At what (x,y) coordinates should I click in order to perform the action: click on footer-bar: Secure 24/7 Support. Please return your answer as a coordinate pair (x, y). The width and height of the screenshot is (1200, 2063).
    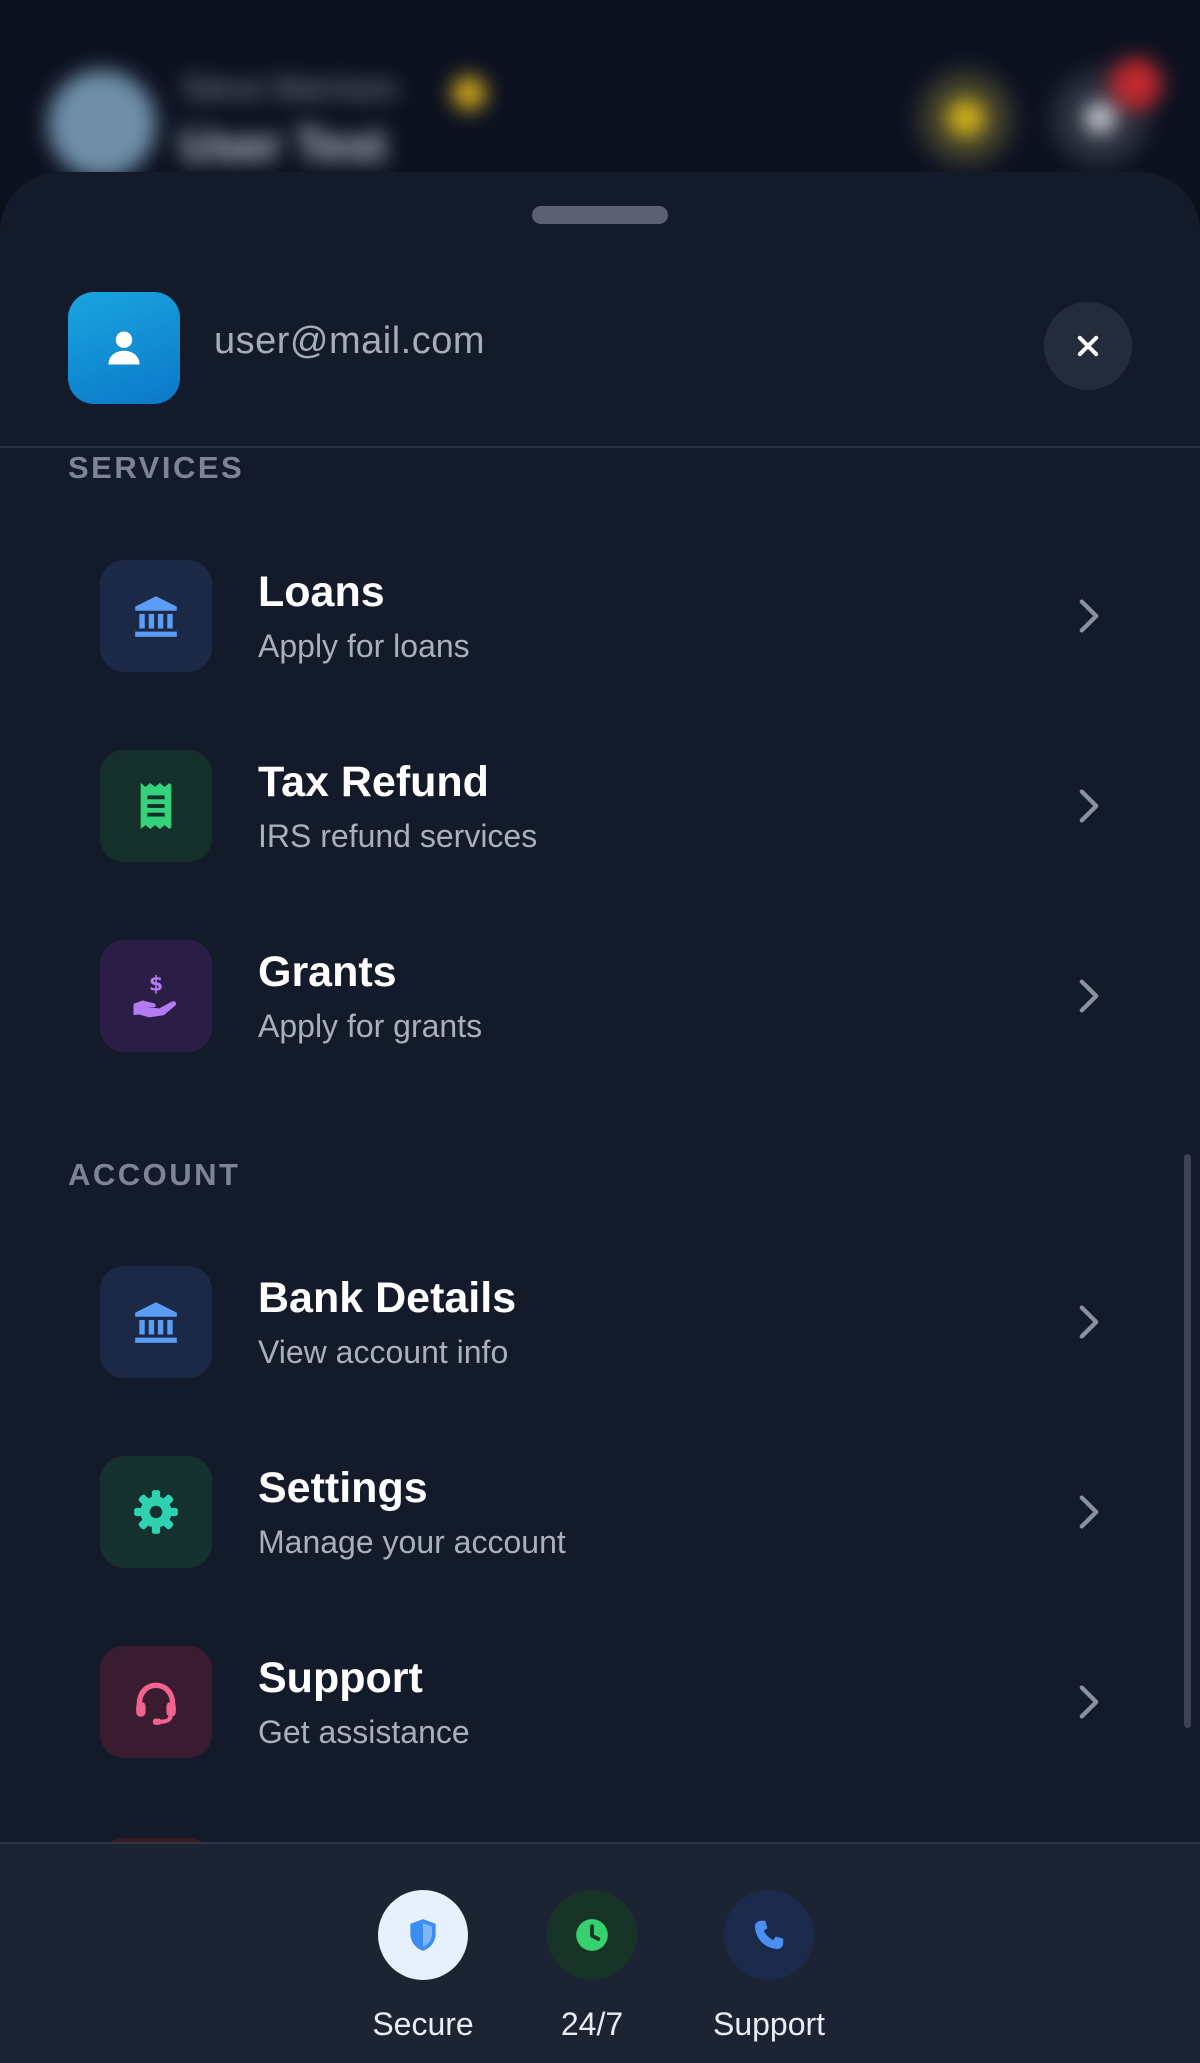
    Looking at the image, I should click on (600, 1952).